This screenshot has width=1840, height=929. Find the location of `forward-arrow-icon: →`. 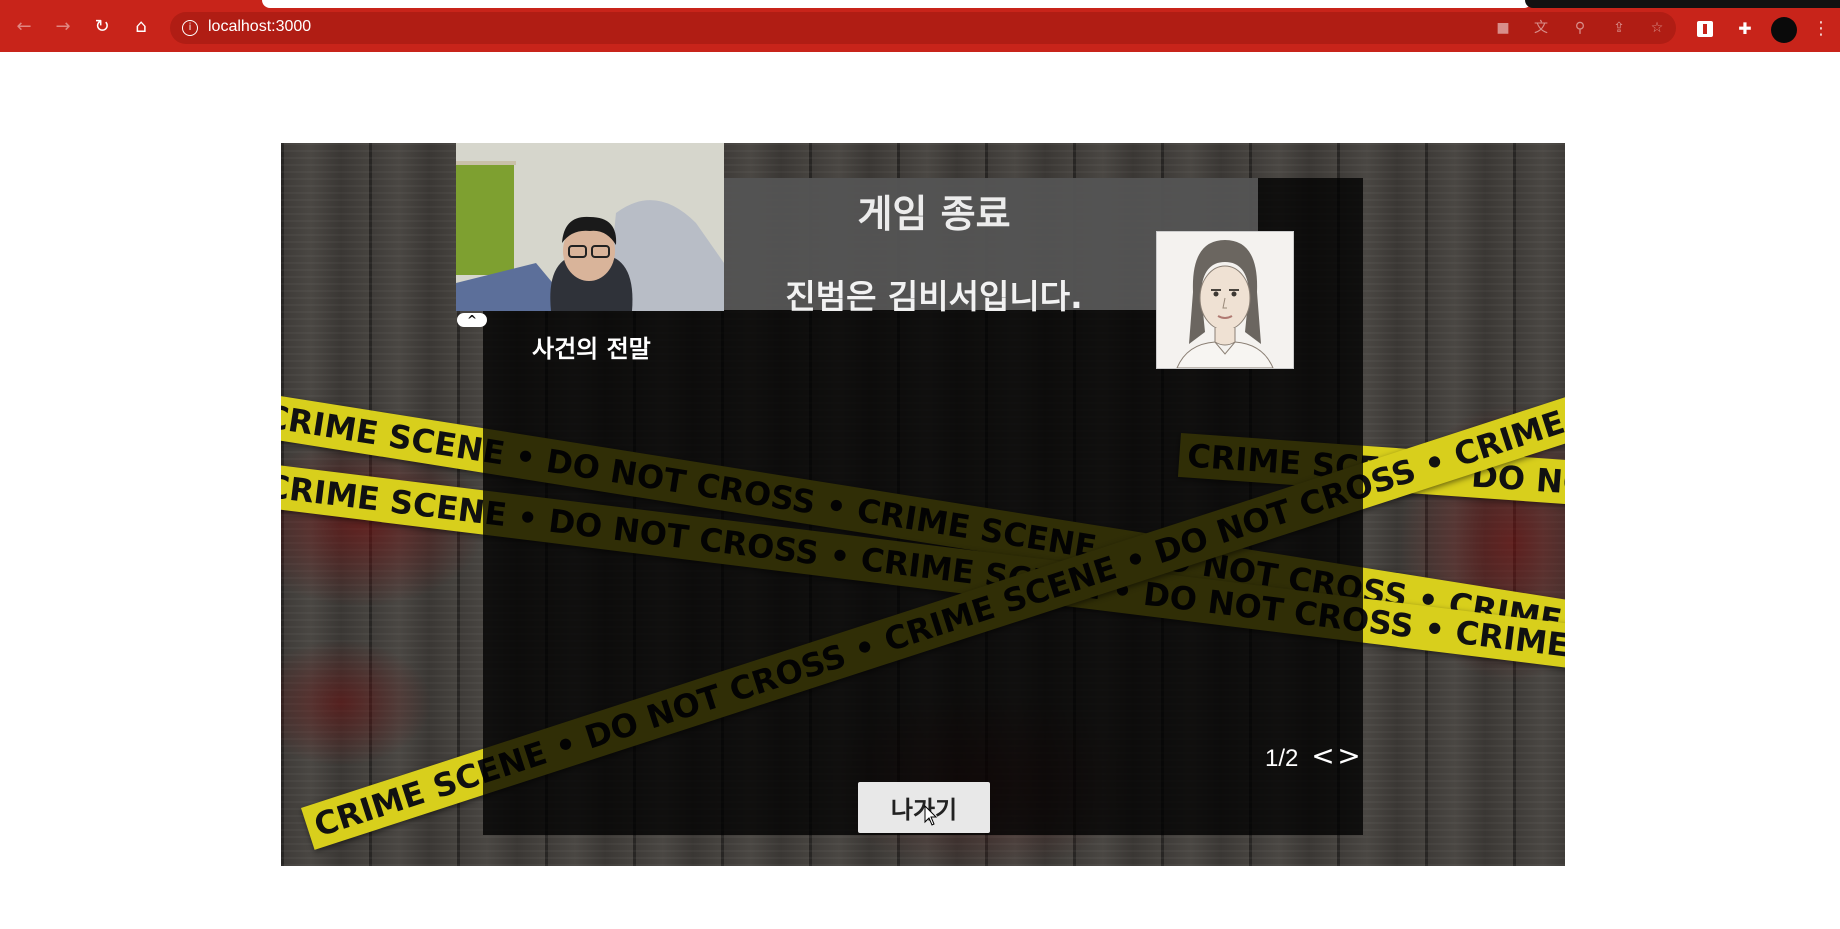

forward-arrow-icon: → is located at coordinates (63, 27).